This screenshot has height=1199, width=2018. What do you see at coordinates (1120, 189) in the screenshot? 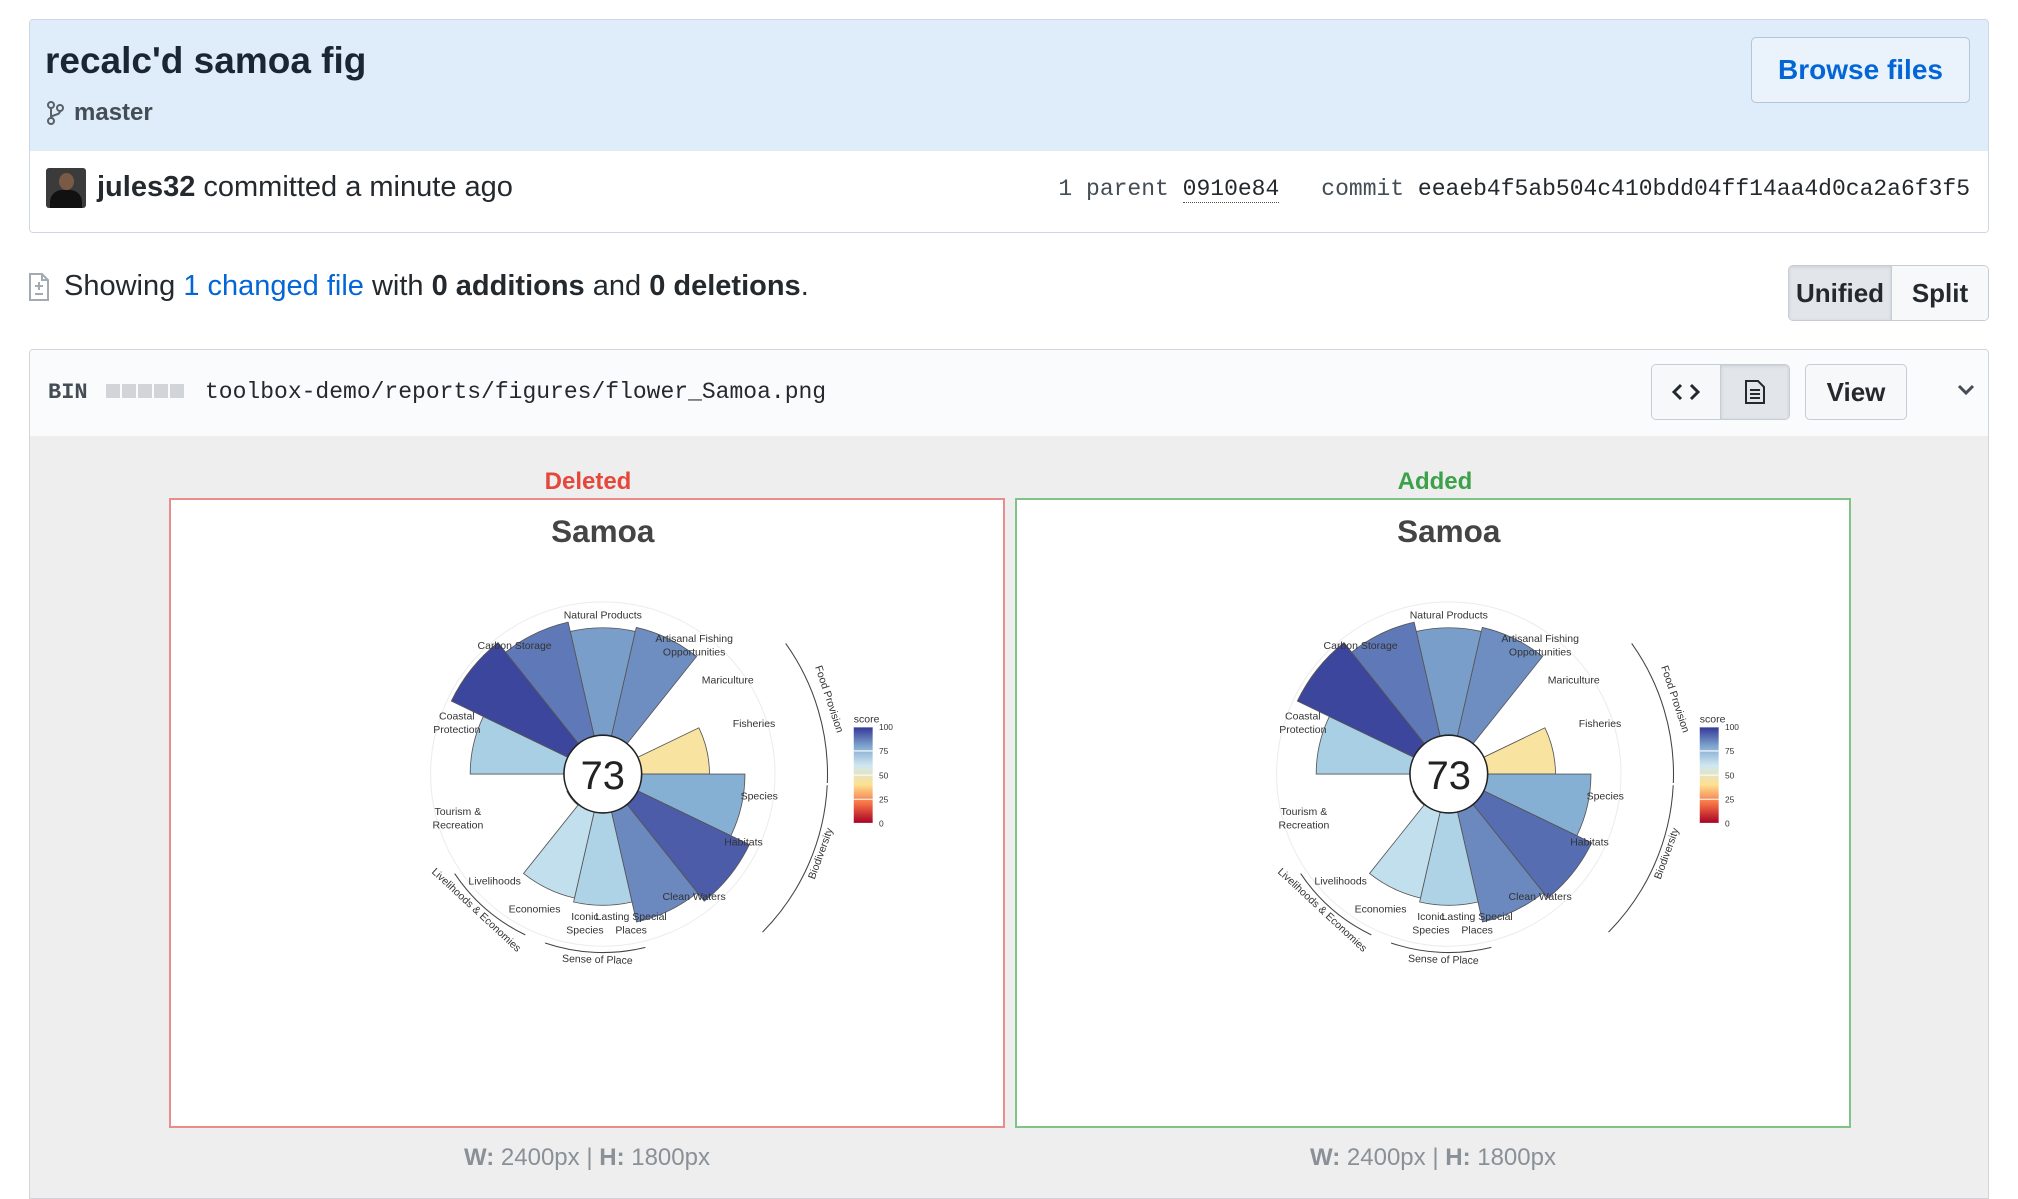
I see `parent-prefix: 1 parent` at bounding box center [1120, 189].